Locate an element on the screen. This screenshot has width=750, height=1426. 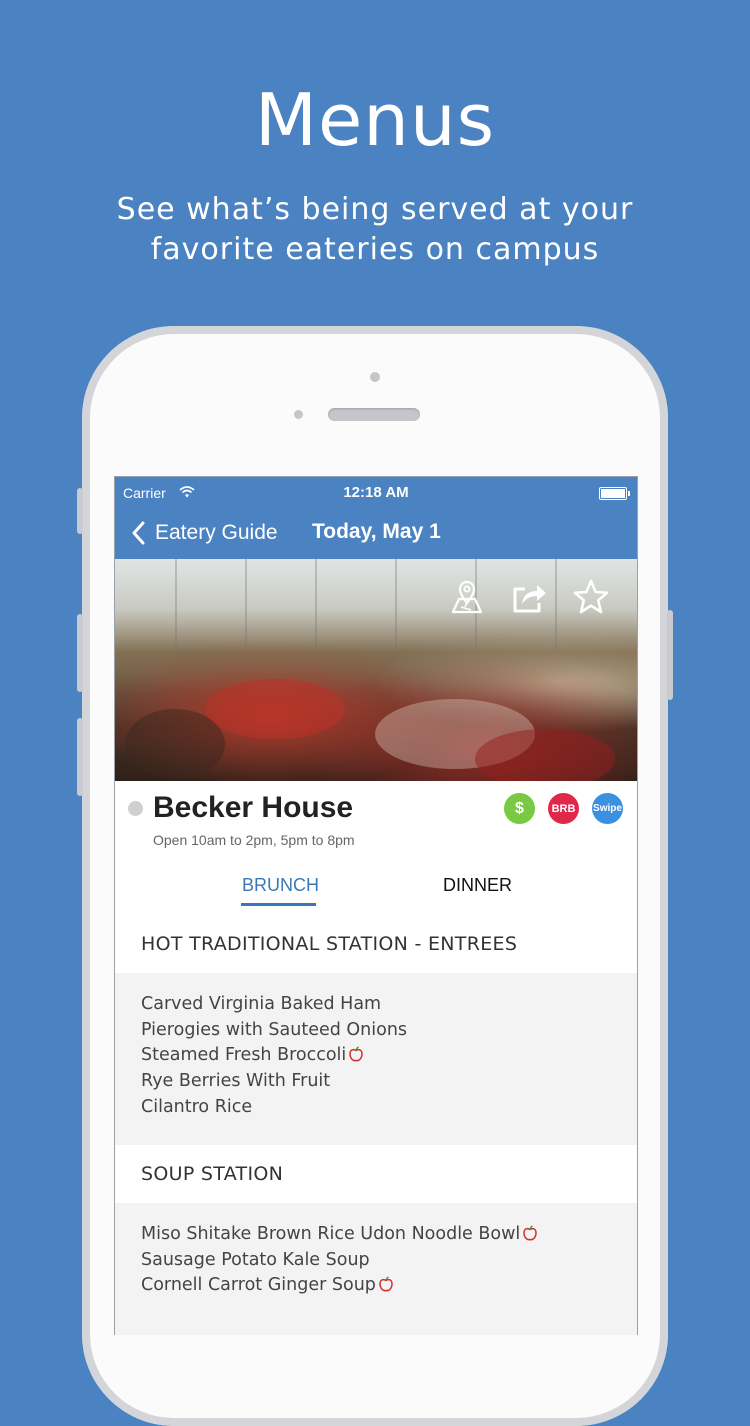
phone-power-button is located at coordinates (670, 655).